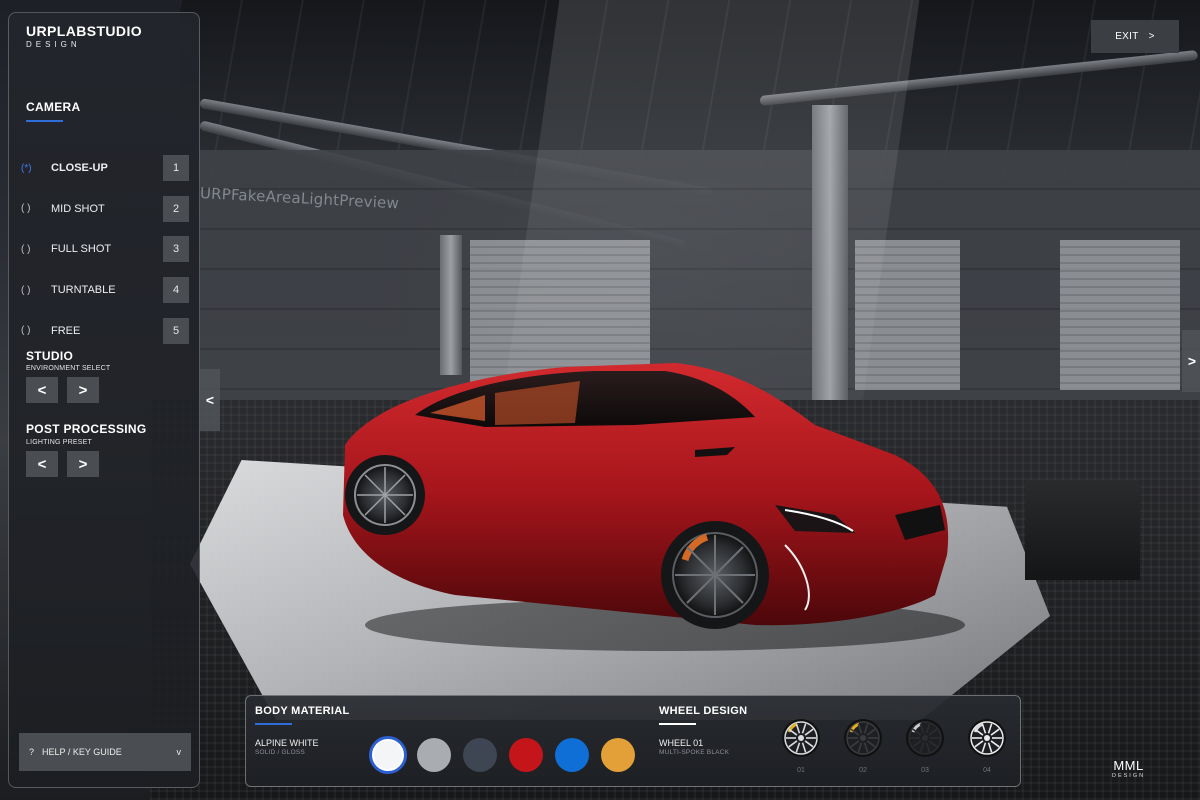  I want to click on exit-button: EXIT >, so click(1135, 36).